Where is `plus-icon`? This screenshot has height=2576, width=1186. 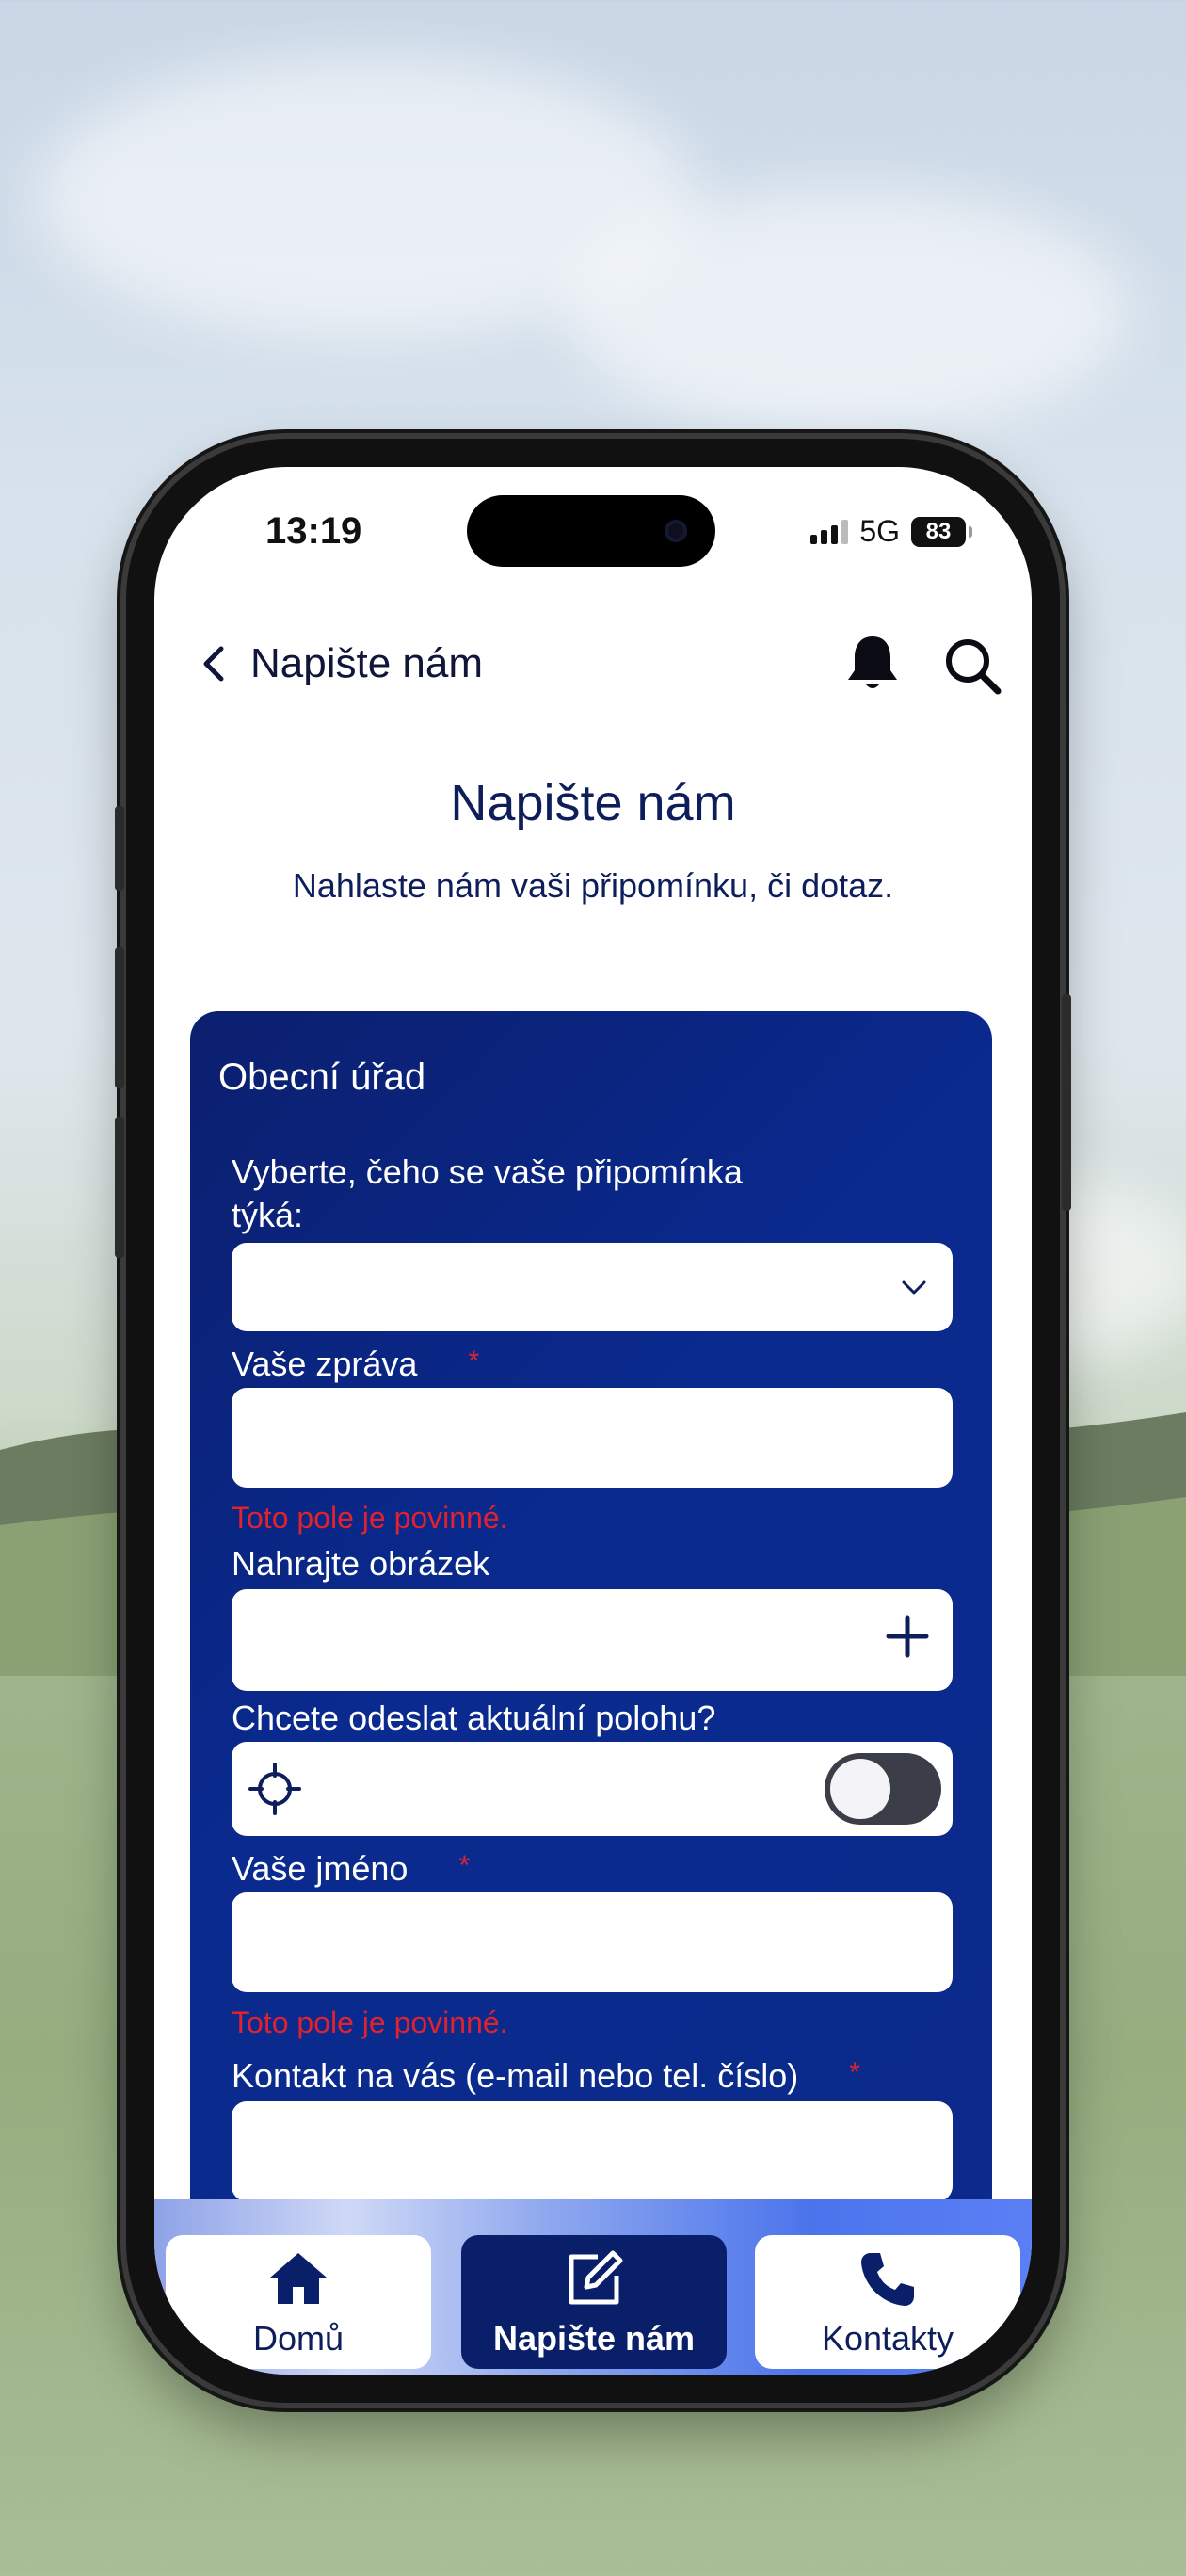
plus-icon is located at coordinates (907, 1636).